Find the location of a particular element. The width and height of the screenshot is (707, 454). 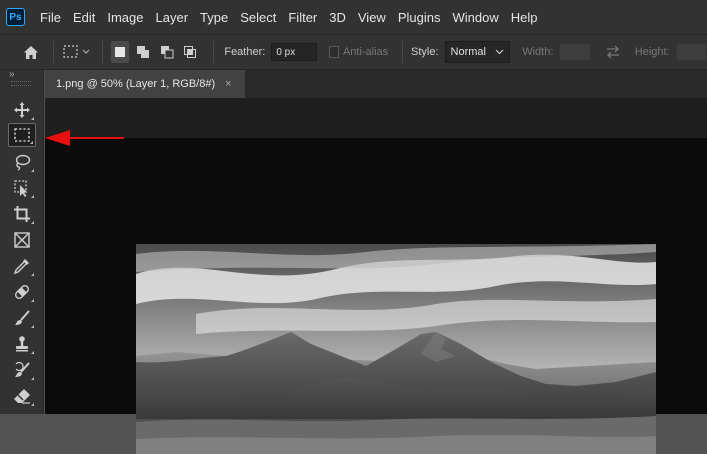

new-selection-icon is located at coordinates (119, 52).